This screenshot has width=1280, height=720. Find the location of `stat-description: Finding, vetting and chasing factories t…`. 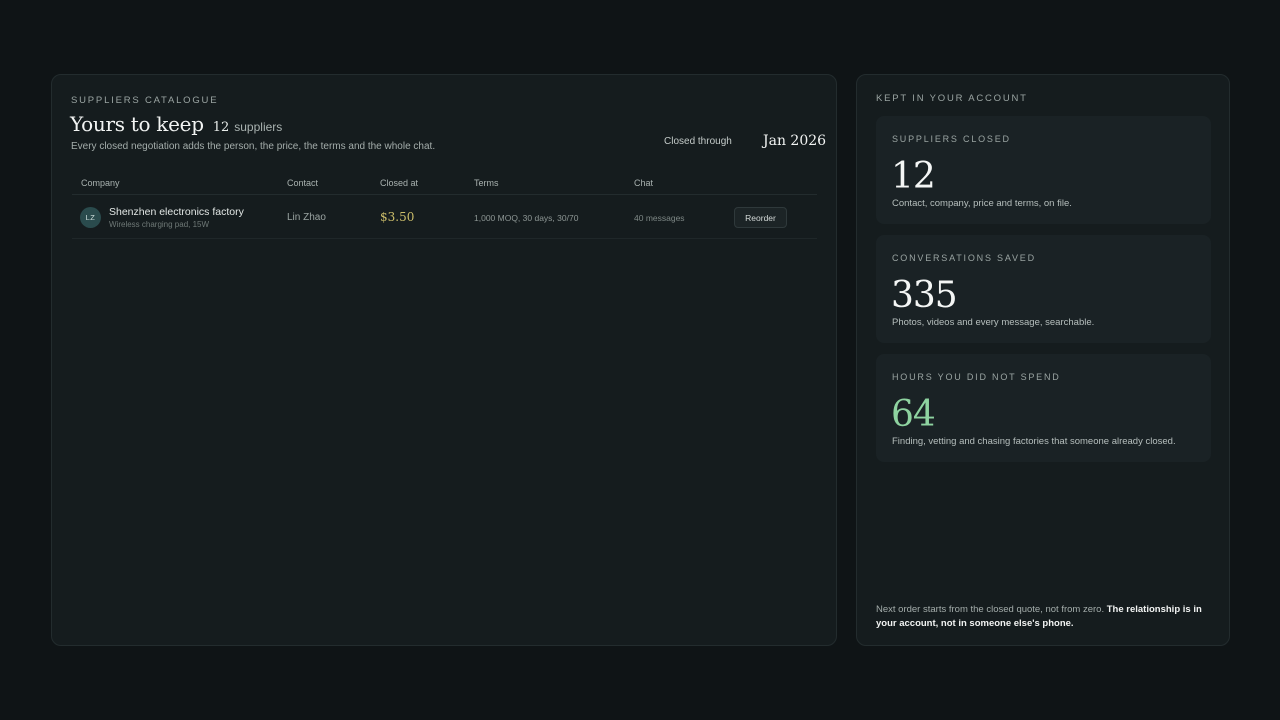

stat-description: Finding, vetting and chasing factories t… is located at coordinates (1034, 441).